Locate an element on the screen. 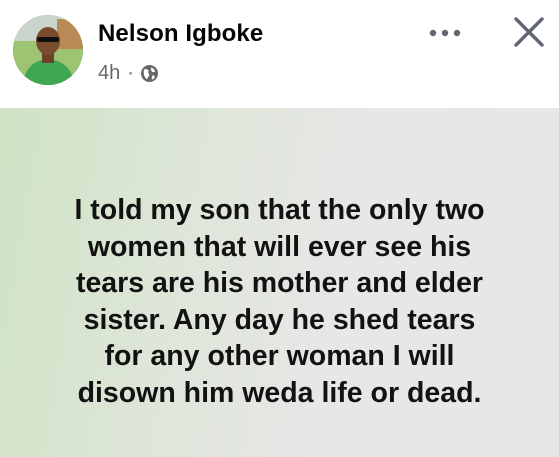  more-options-button is located at coordinates (445, 33).